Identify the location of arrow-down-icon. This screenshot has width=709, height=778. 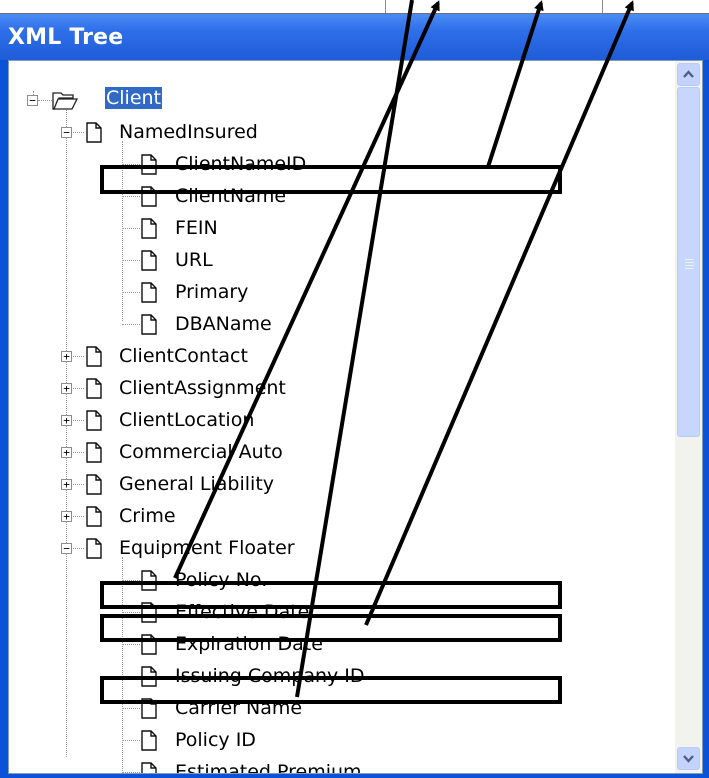
(688, 759).